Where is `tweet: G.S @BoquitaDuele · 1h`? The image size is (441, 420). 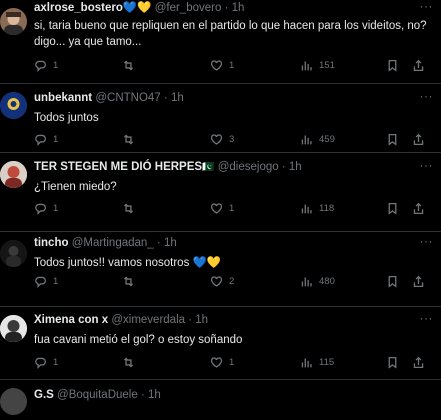 tweet: G.S @BoquitaDuele · 1h is located at coordinates (220, 400).